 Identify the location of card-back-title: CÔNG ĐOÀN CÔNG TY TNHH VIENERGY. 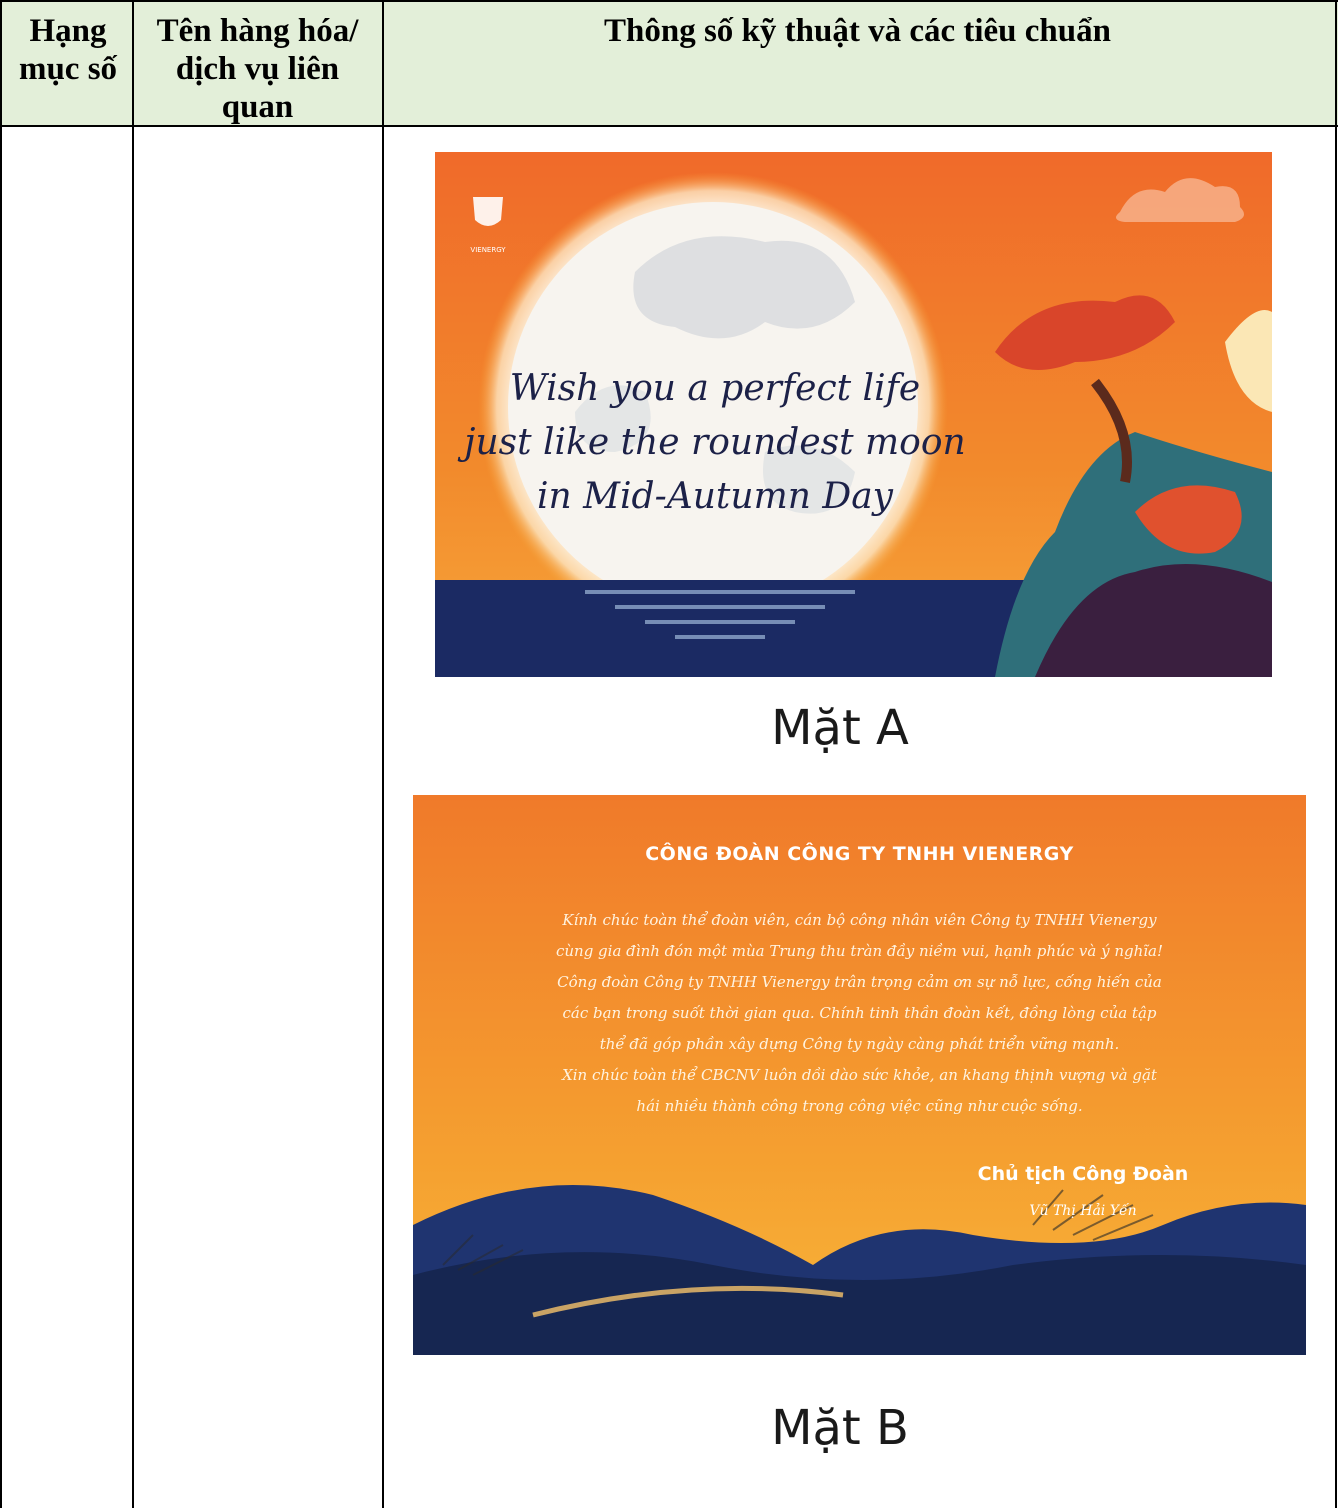
(859, 854).